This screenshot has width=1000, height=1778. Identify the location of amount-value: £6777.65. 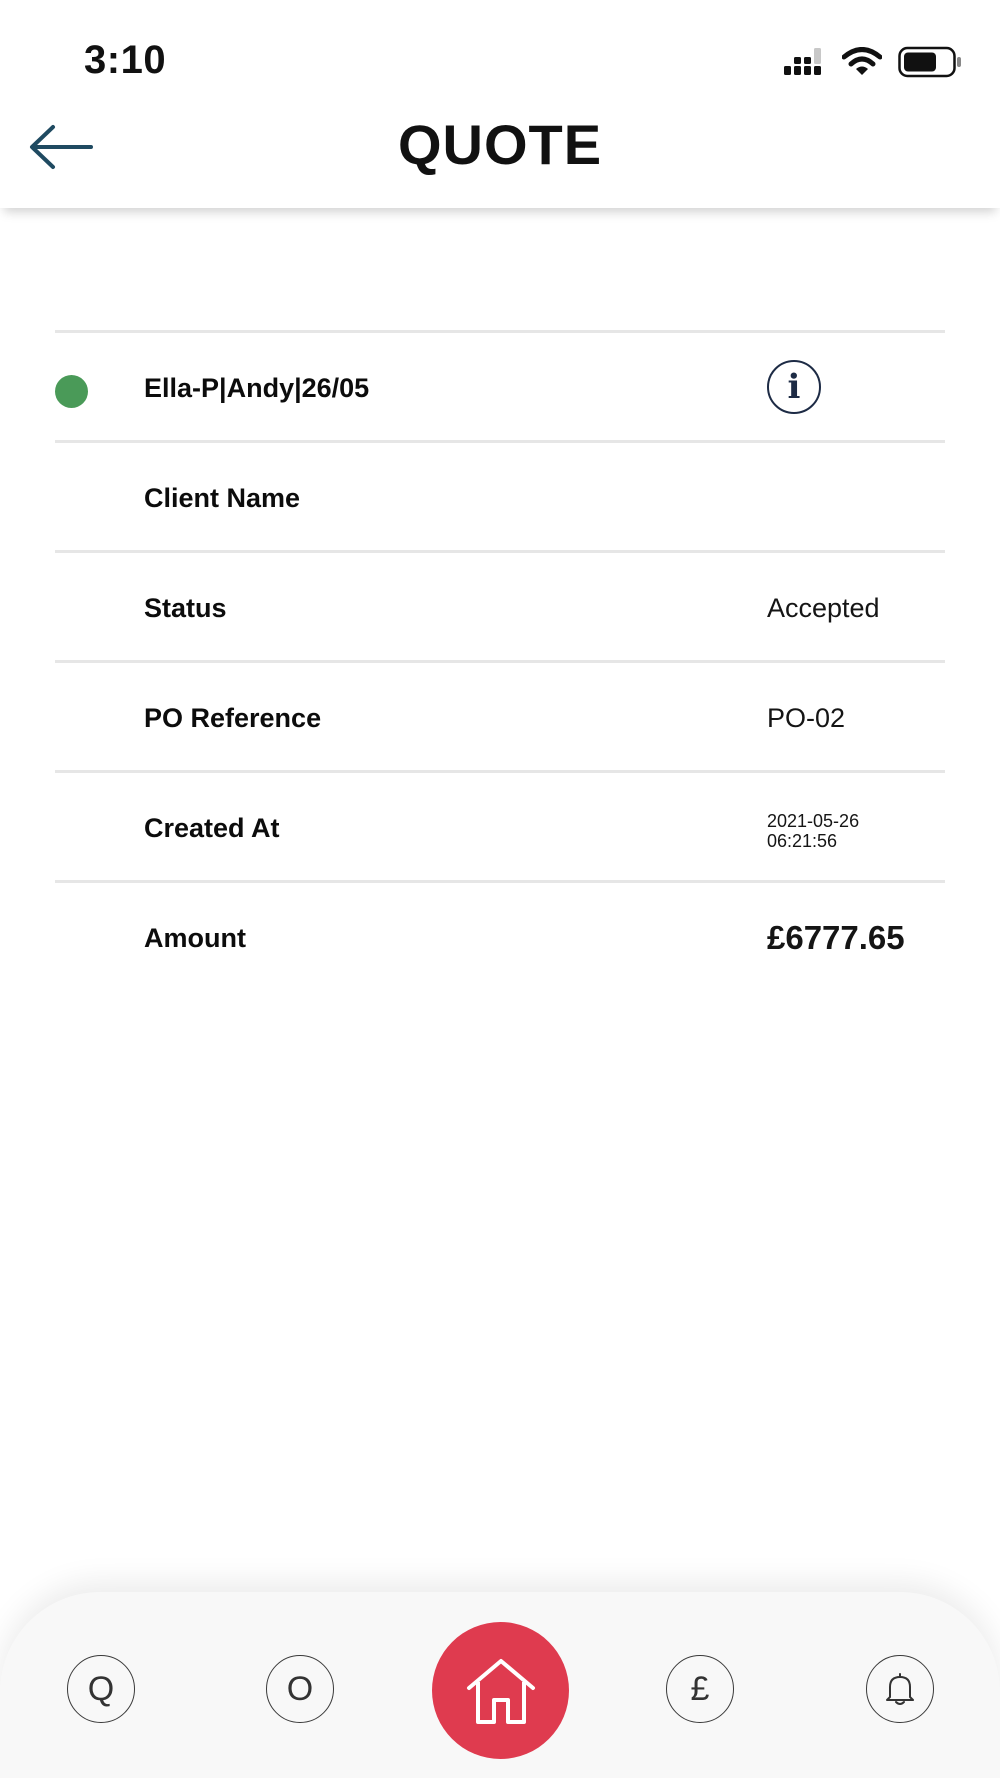
(836, 937).